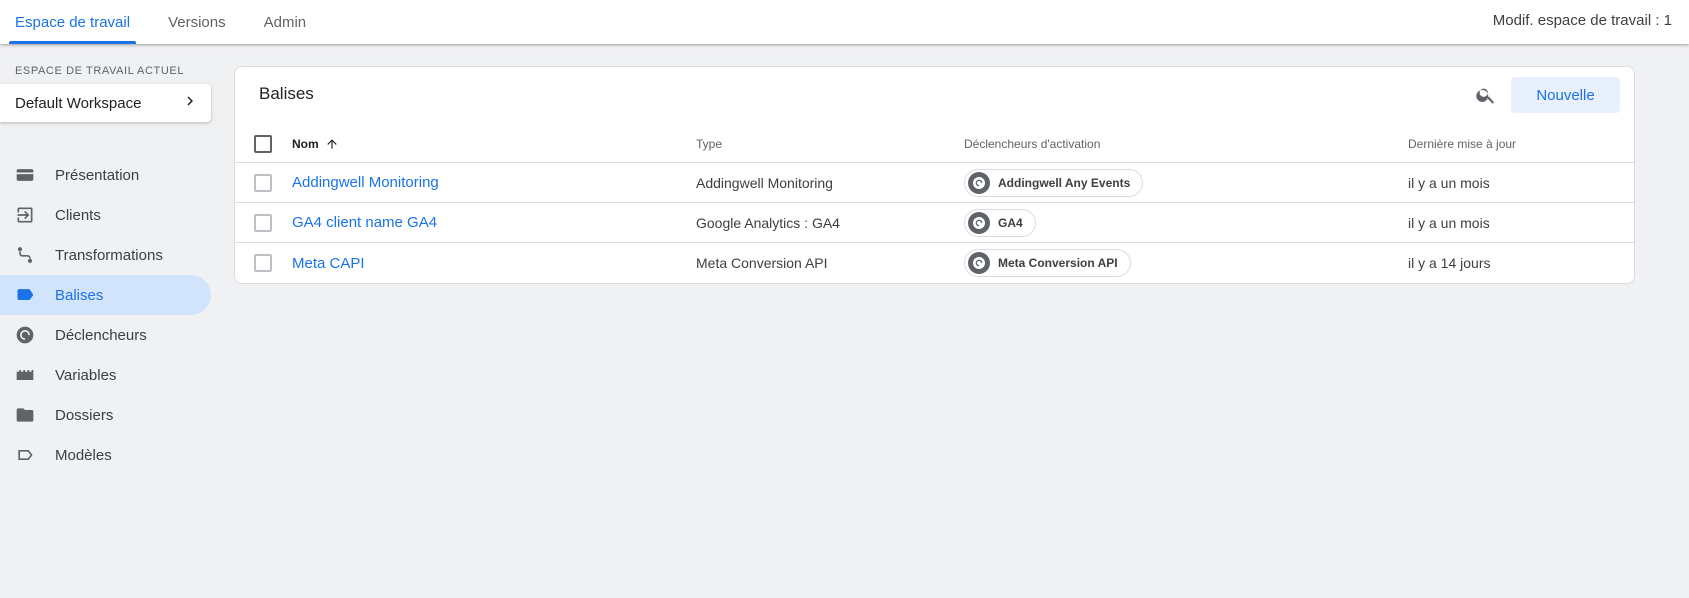 The image size is (1689, 598). What do you see at coordinates (1010, 222) in the screenshot?
I see `trigger-chip-label: GA4` at bounding box center [1010, 222].